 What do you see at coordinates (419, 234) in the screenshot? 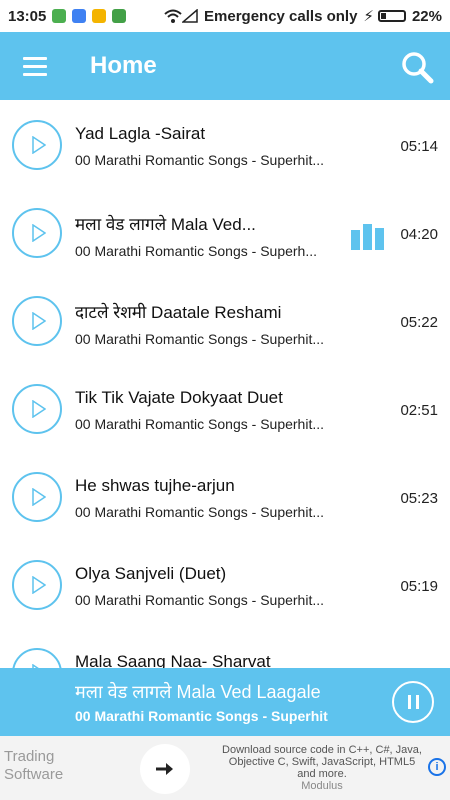
I see `song-duration: 04:20` at bounding box center [419, 234].